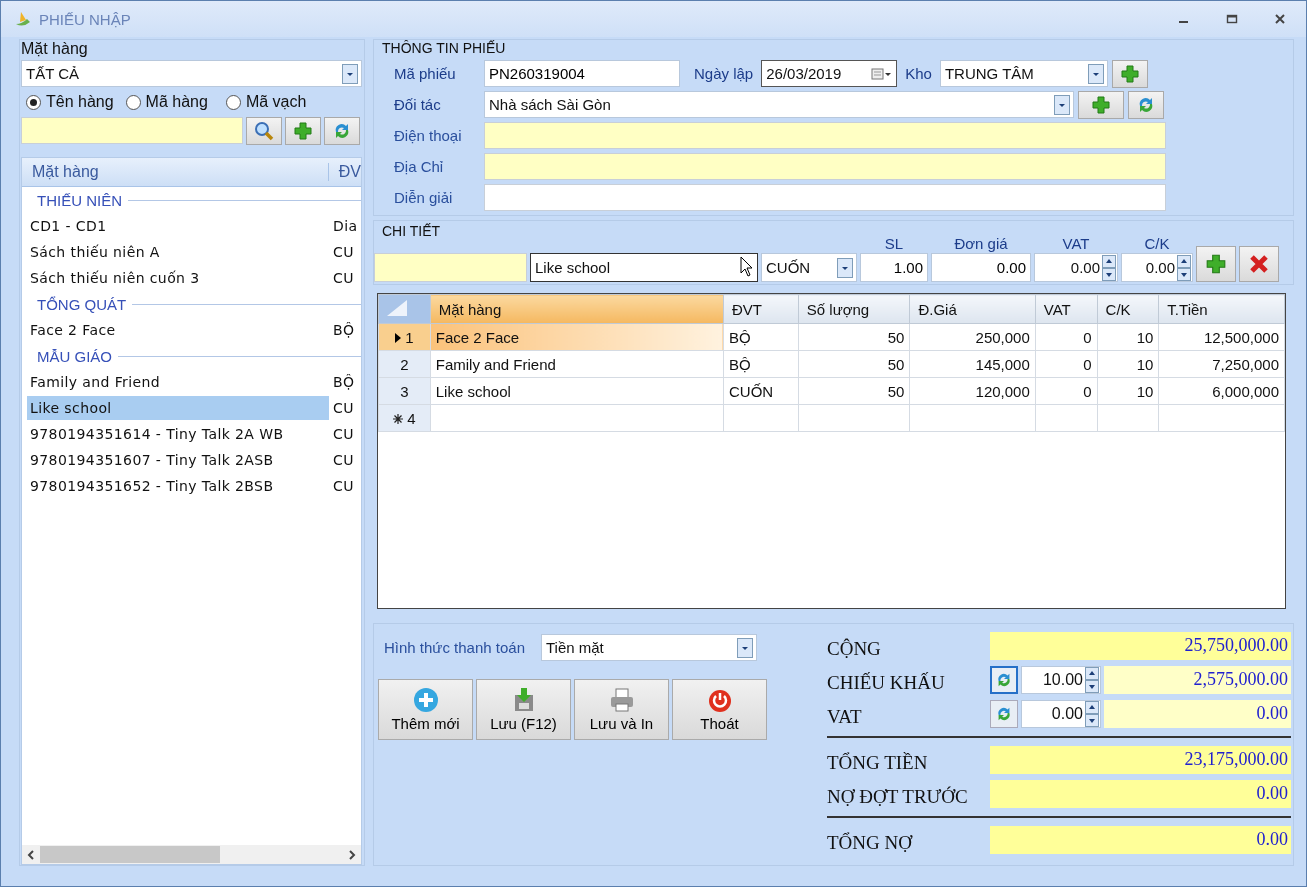  Describe the element at coordinates (644, 267) in the screenshot. I see `item-field: Like school` at that location.